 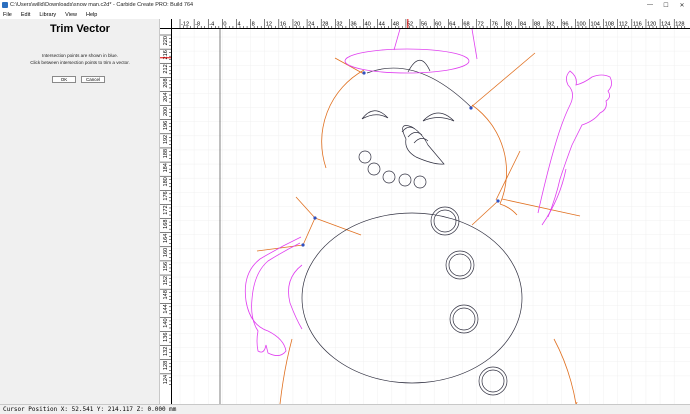 I want to click on ruler-top-label: 88, so click(x=537, y=25).